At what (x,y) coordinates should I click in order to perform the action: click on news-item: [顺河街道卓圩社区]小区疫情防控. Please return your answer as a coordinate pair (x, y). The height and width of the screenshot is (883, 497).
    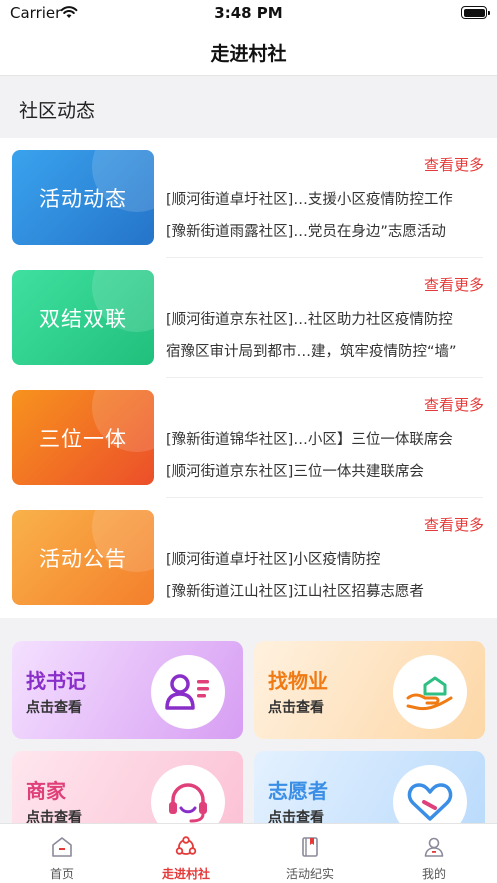
    Looking at the image, I should click on (324, 558).